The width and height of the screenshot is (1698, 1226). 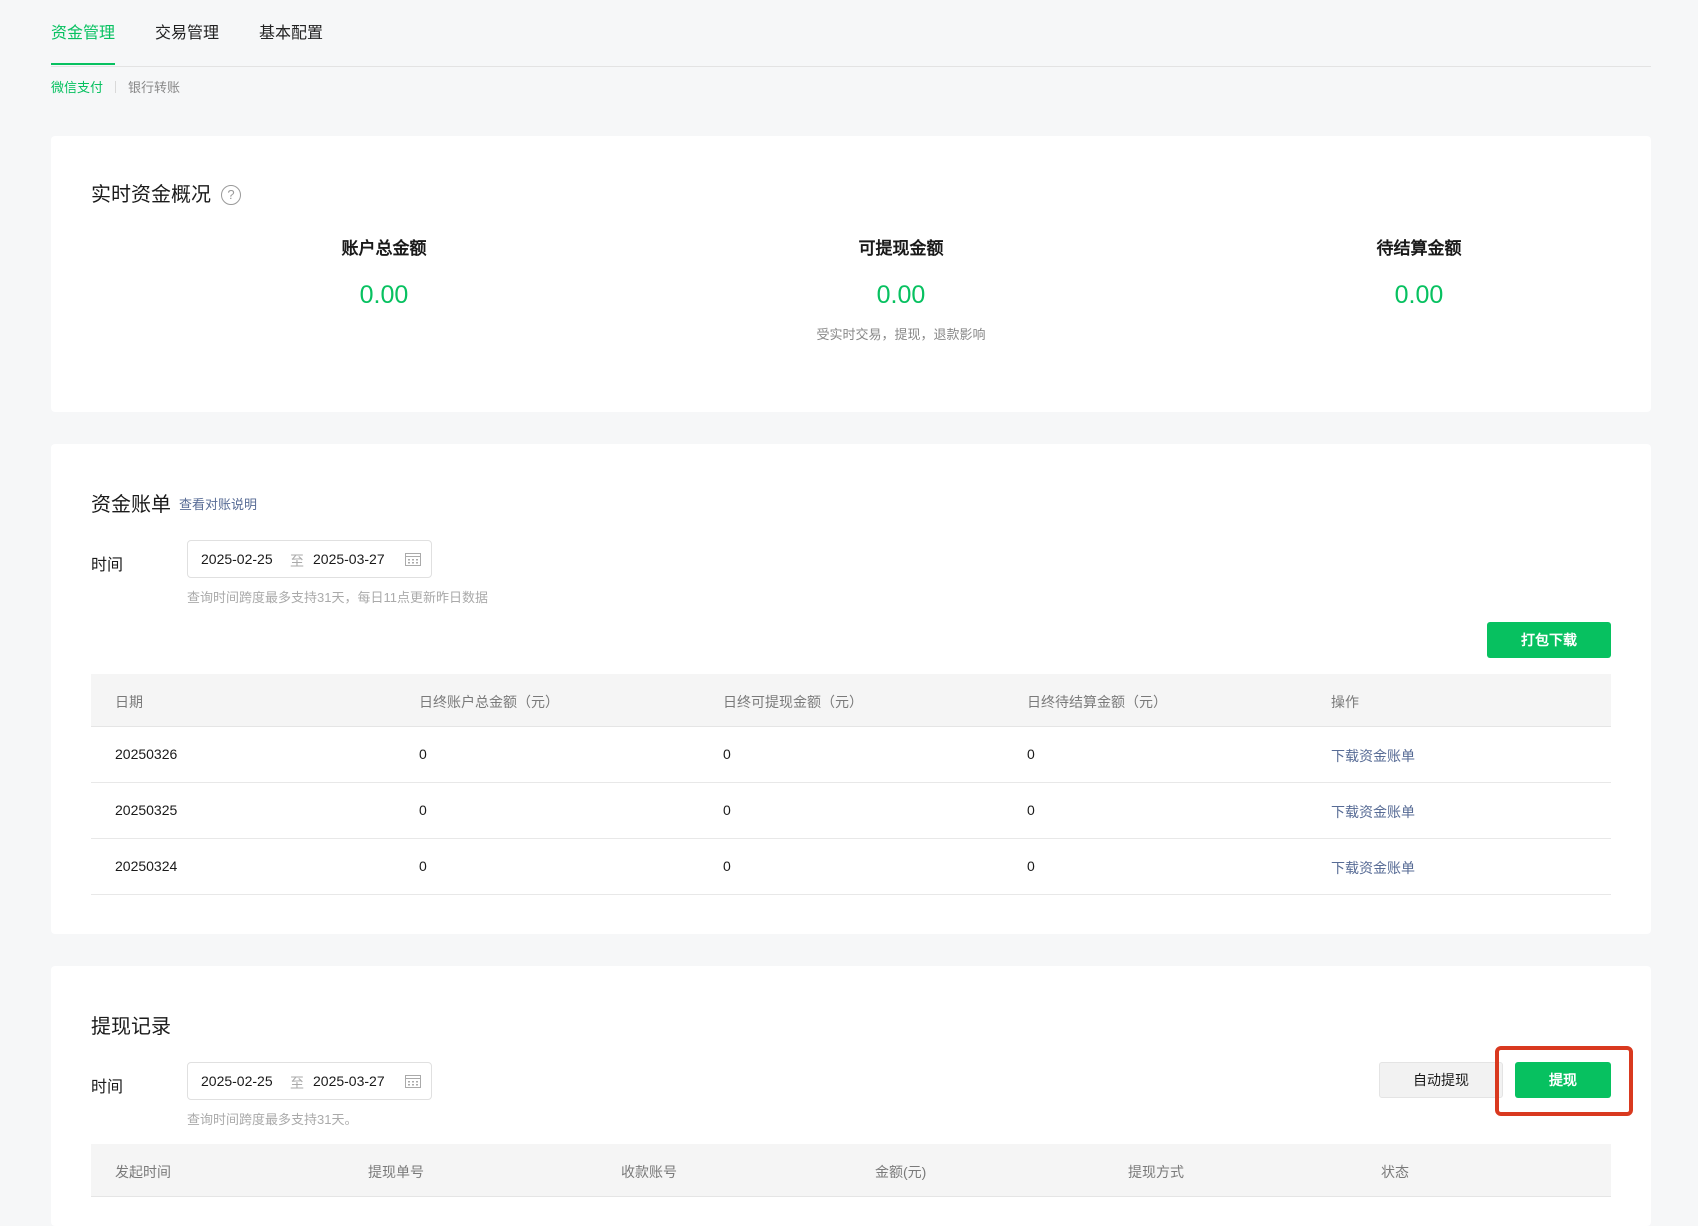 I want to click on bill-time-hint: 查询时间跨度最多支持31天，每日11点更新昨日数据, so click(x=337, y=597).